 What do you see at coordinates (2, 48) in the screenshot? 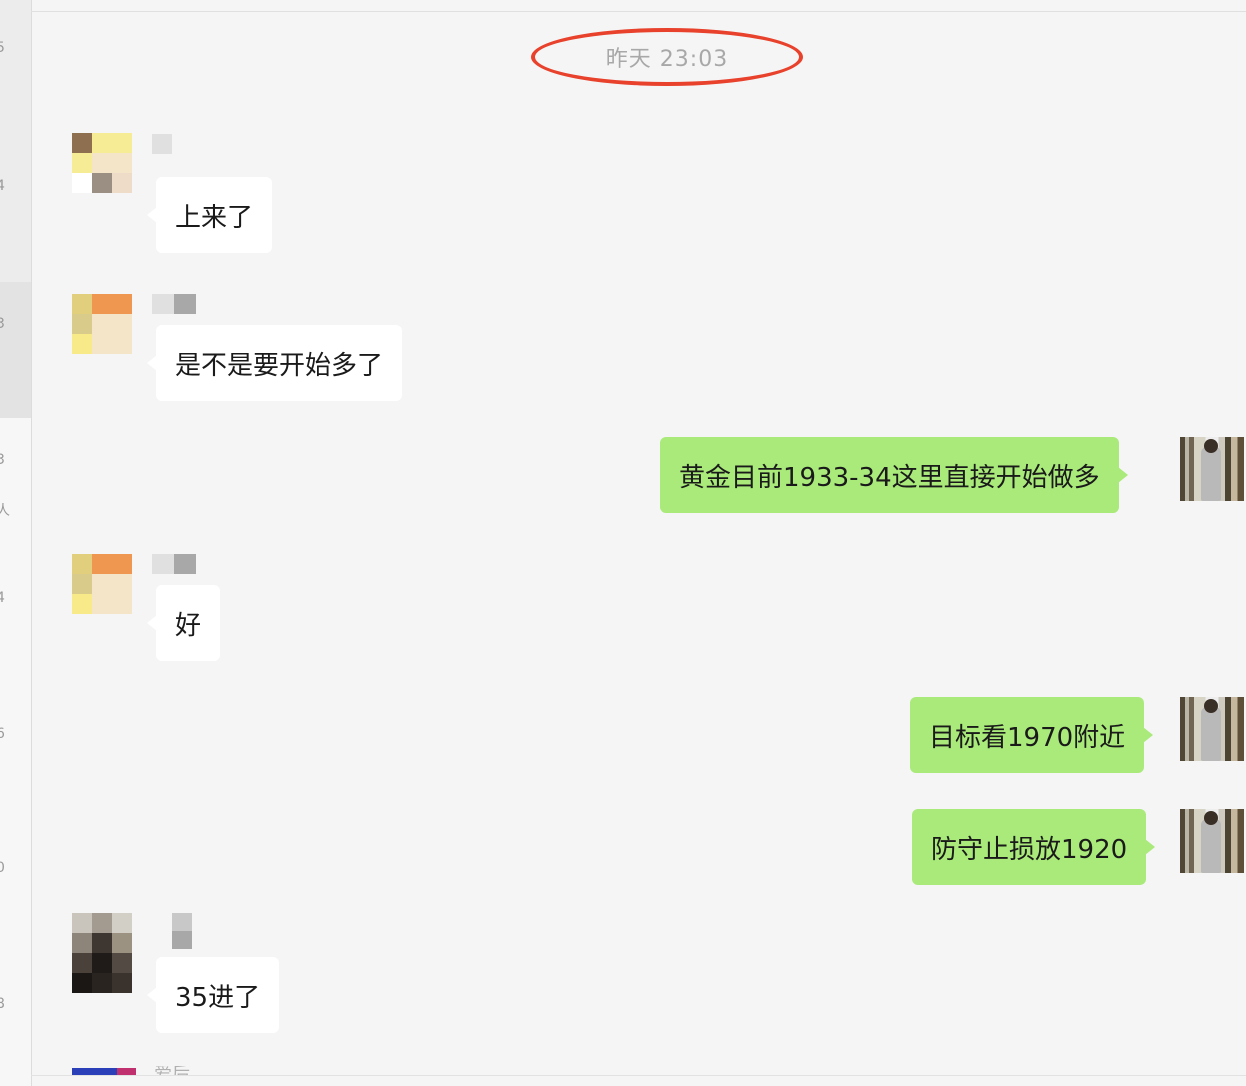
I see `chat-list-partial-text: 5` at bounding box center [2, 48].